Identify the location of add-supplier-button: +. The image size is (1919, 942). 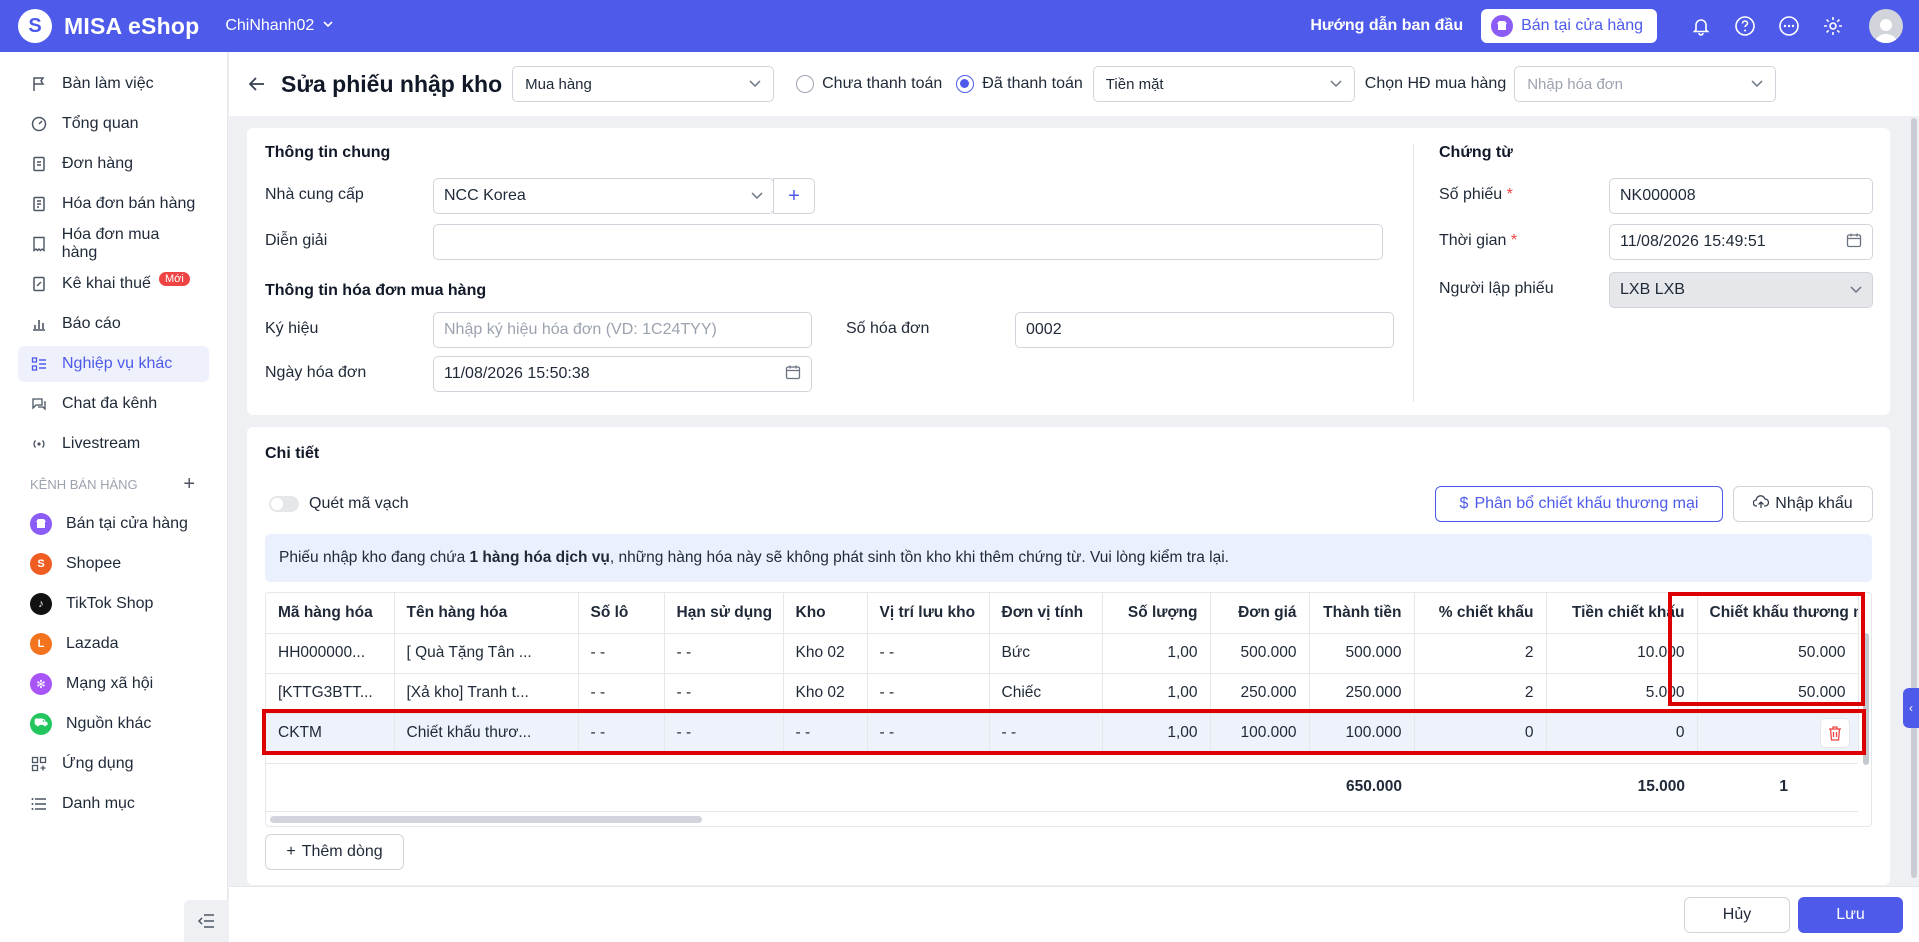
(794, 196).